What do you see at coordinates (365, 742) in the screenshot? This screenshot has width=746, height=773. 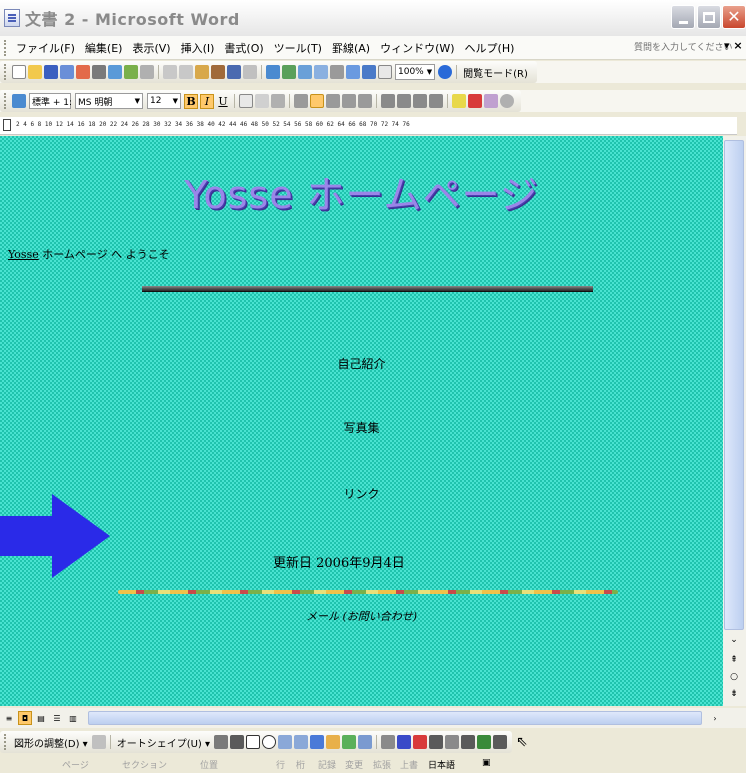 I see `picture-icon` at bounding box center [365, 742].